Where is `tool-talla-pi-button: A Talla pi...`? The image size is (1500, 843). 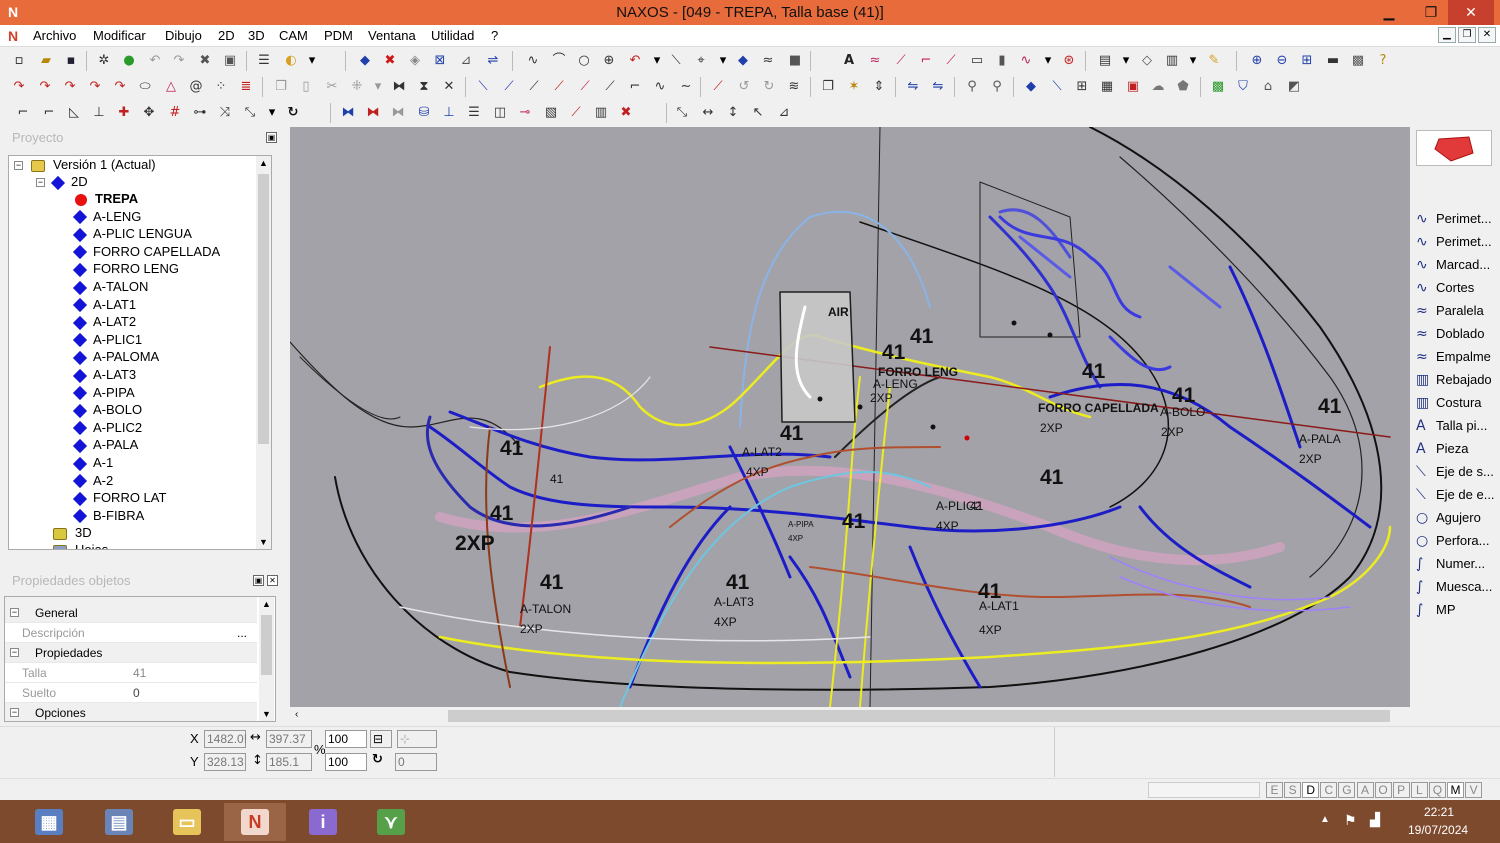 tool-talla-pi-button: A Talla pi... is located at coordinates (1458, 426).